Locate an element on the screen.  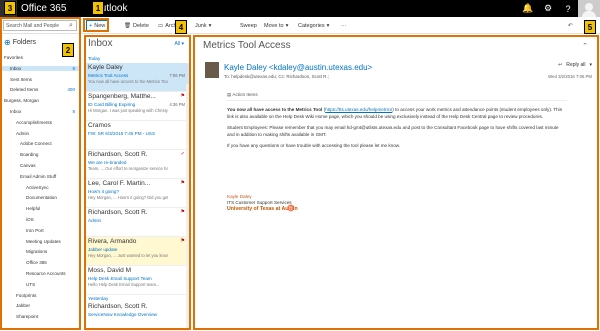
callout-number-2: 2 is located at coordinates (68, 50).